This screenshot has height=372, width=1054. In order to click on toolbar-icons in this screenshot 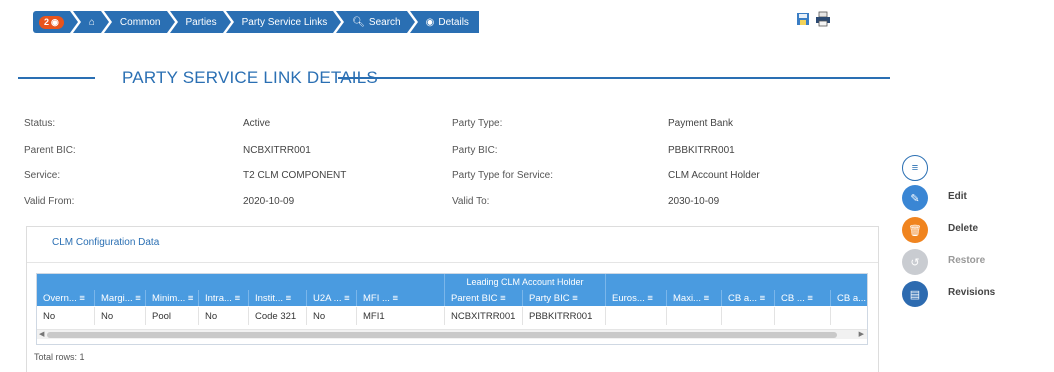, I will do `click(814, 19)`.